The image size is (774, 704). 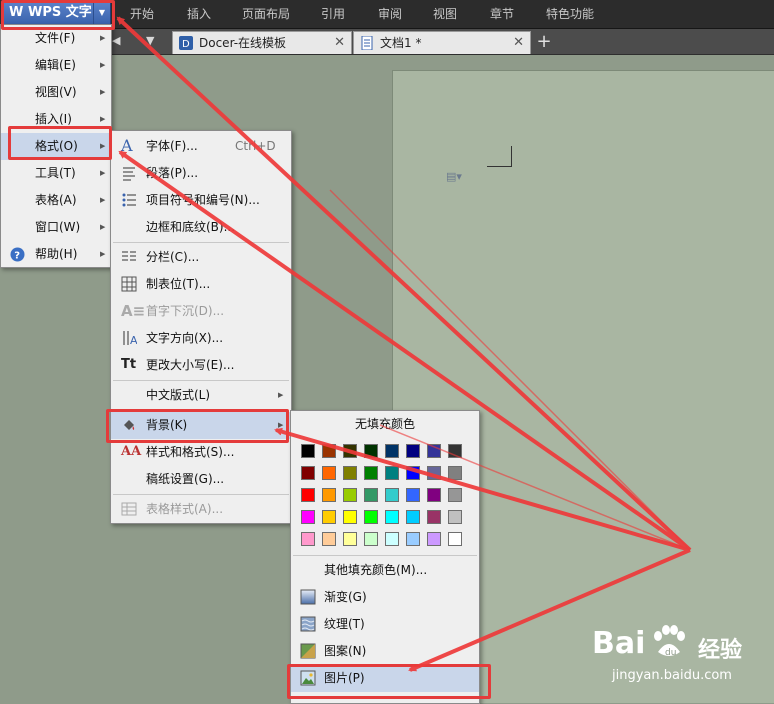 What do you see at coordinates (56, 65) in the screenshot?
I see `menu-item-edit: 编辑(E) ▶` at bounding box center [56, 65].